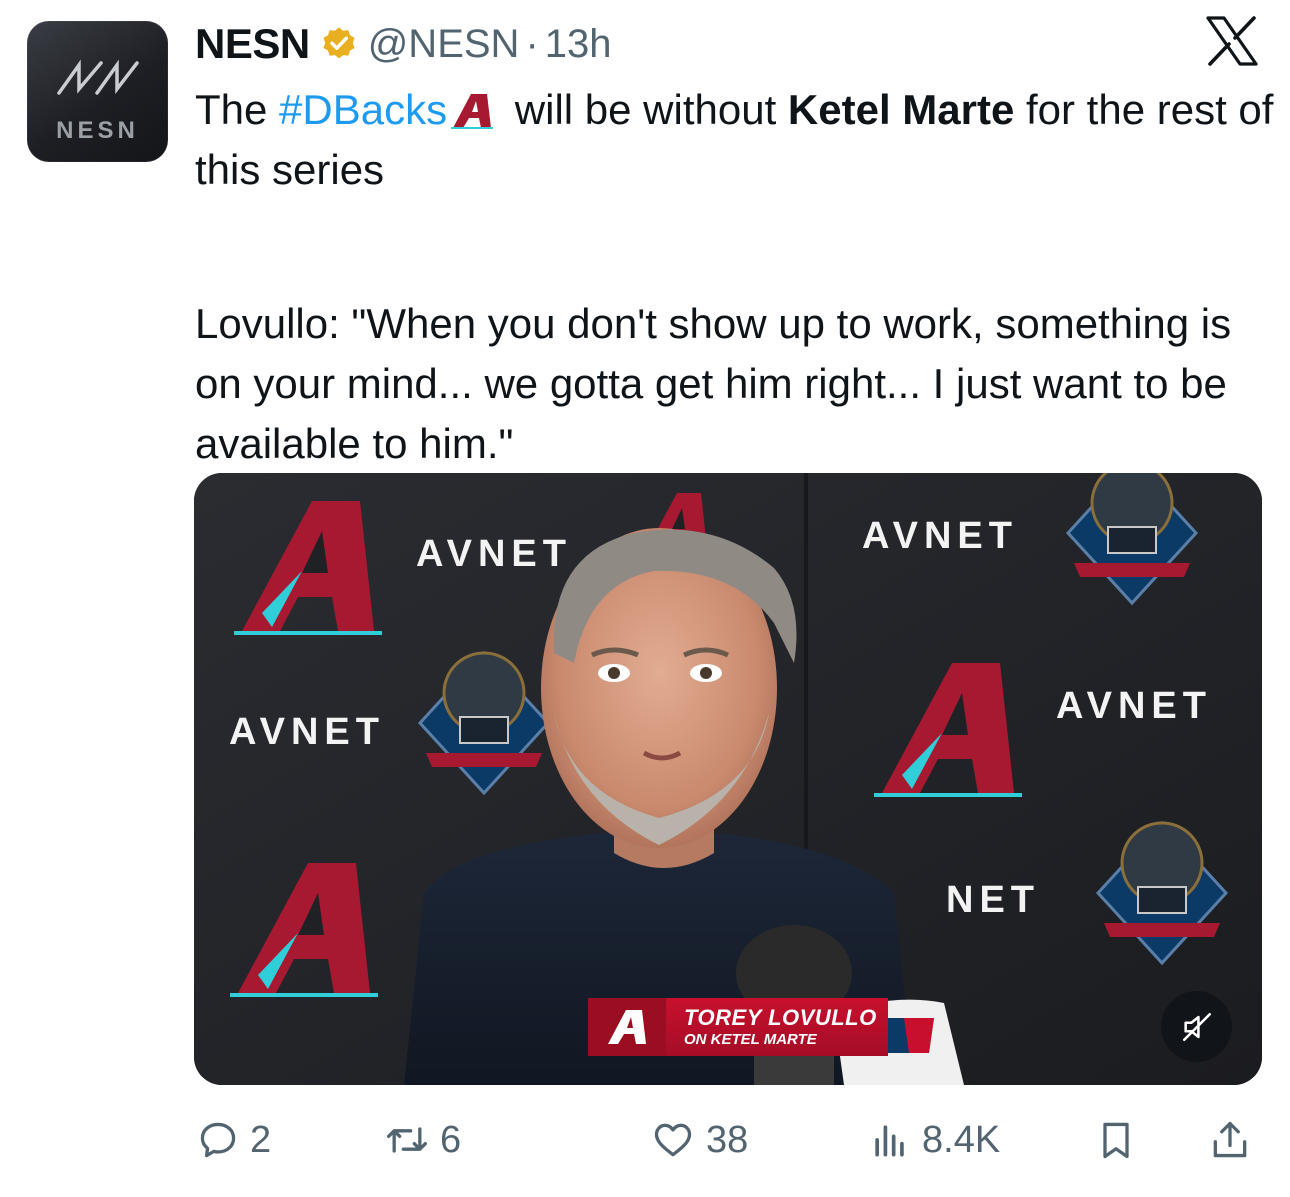 The image size is (1290, 1197). I want to click on reply-button: 2, so click(233, 1140).